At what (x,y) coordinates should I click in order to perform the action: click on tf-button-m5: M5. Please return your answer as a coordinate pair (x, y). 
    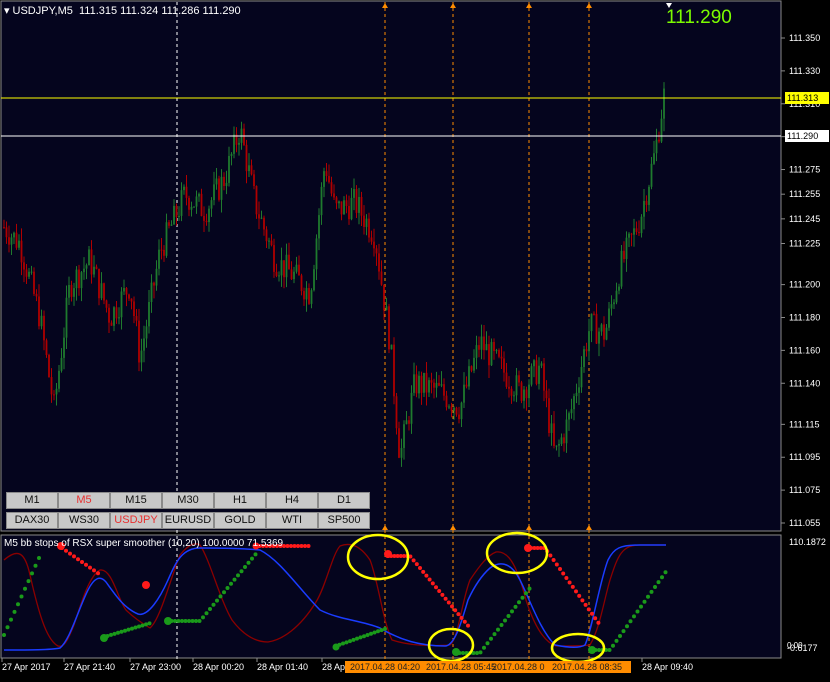
    Looking at the image, I should click on (84, 500).